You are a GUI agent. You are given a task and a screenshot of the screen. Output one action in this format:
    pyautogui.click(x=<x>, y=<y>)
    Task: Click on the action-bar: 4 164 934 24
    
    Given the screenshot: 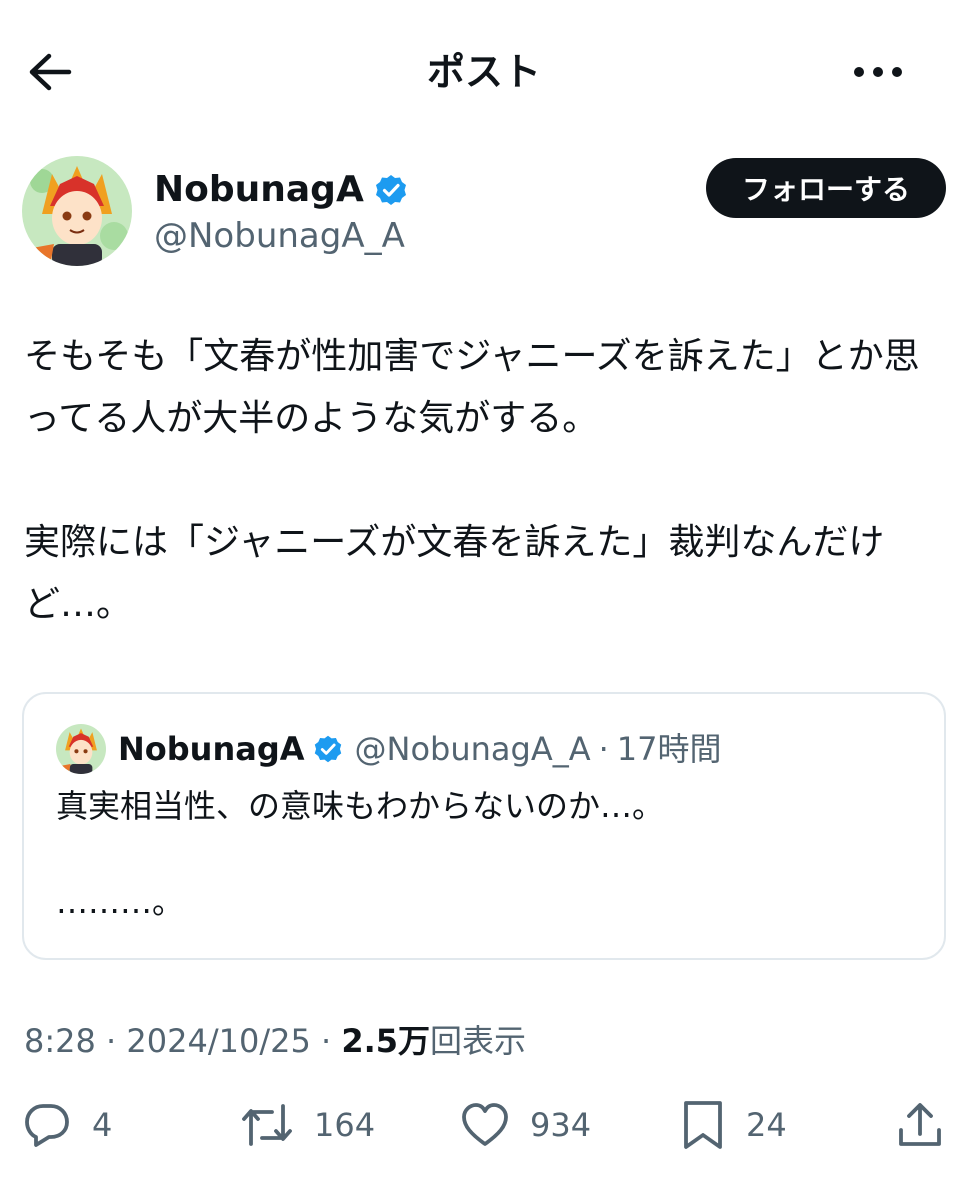 What is the action you would take?
    pyautogui.click(x=484, y=1127)
    